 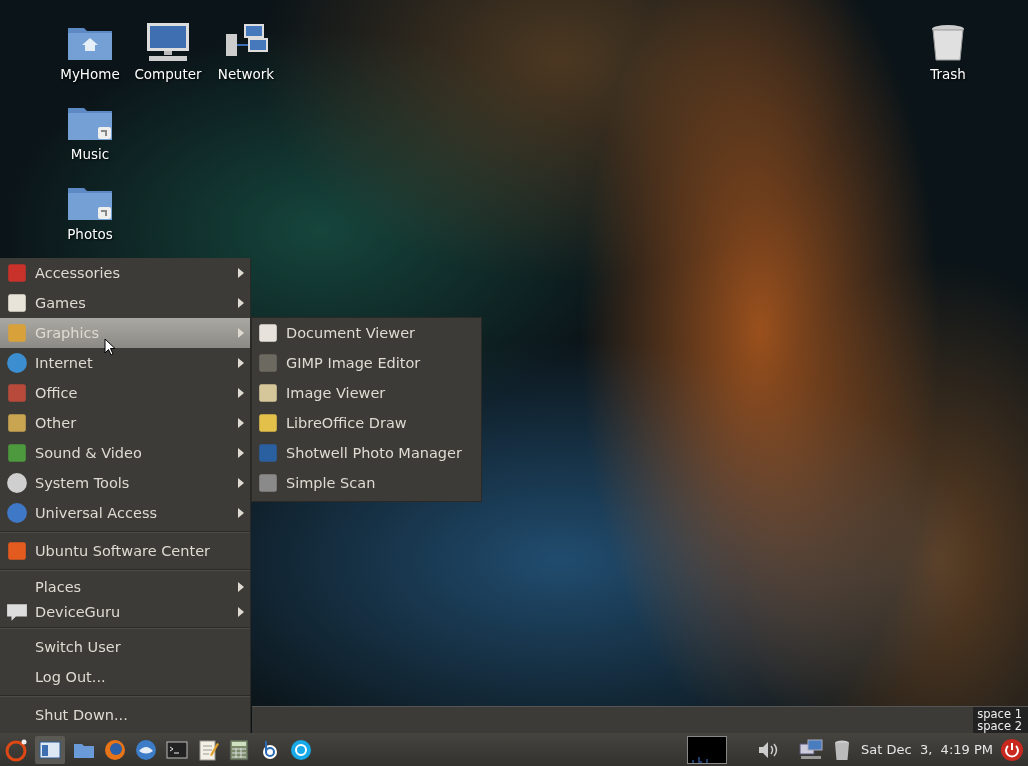 What do you see at coordinates (366, 483) in the screenshot?
I see `menu-item: Simple Scan` at bounding box center [366, 483].